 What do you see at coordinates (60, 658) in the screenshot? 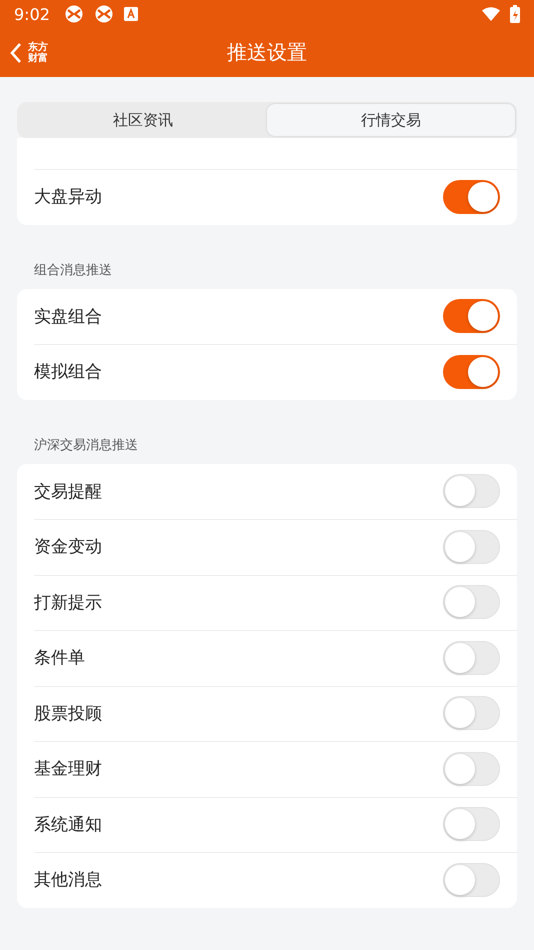
I see `setting-label: 条件单` at bounding box center [60, 658].